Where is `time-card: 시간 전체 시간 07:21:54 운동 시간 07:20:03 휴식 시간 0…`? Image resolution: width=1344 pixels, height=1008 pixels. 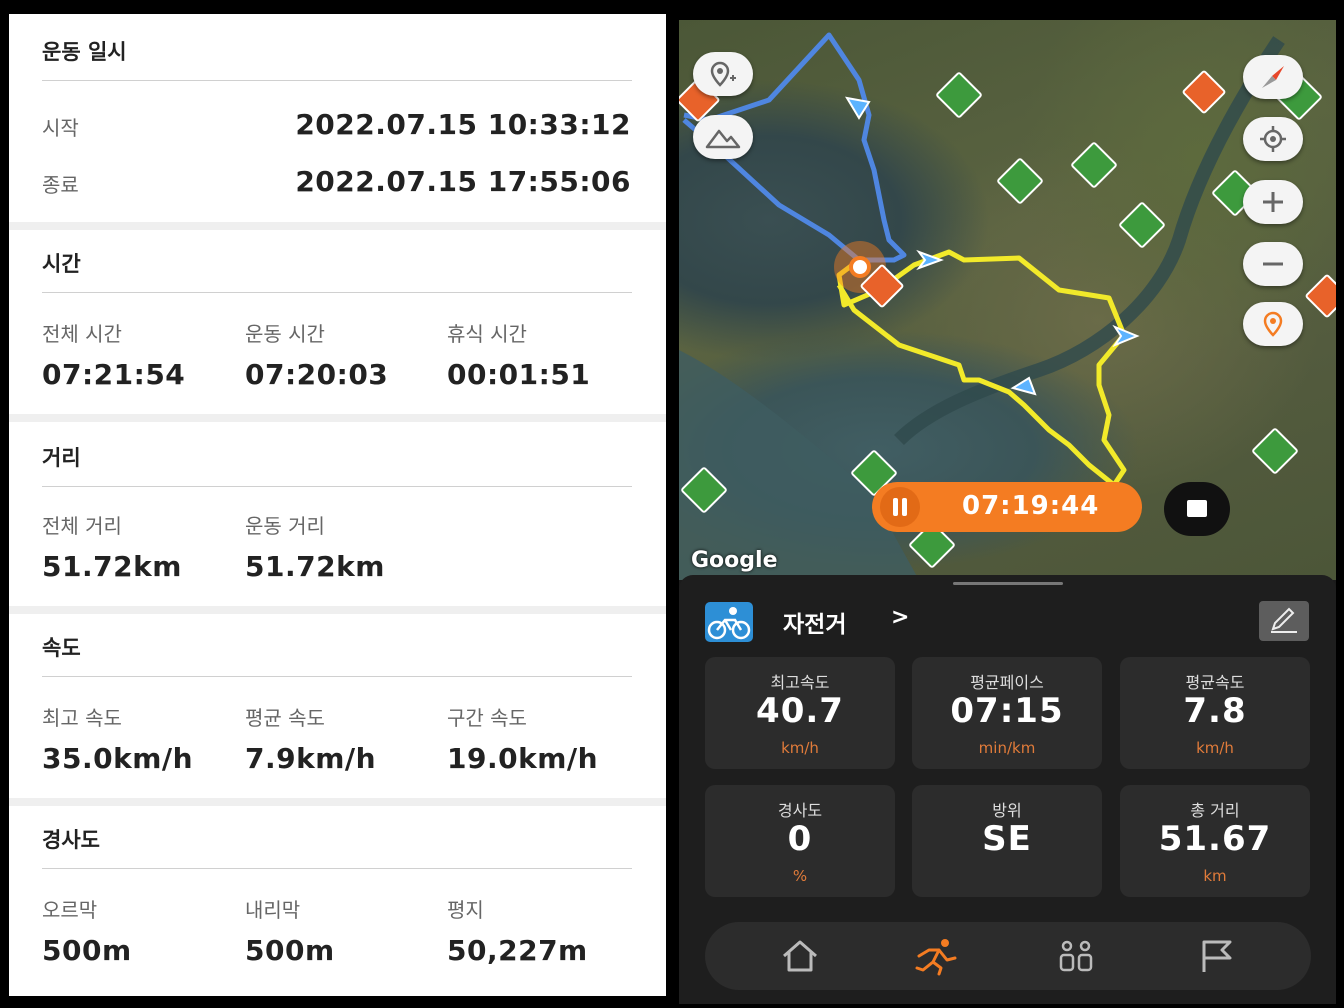
time-card: 시간 전체 시간 07:21:54 운동 시간 07:20:03 휴식 시간 0… is located at coordinates (337, 322).